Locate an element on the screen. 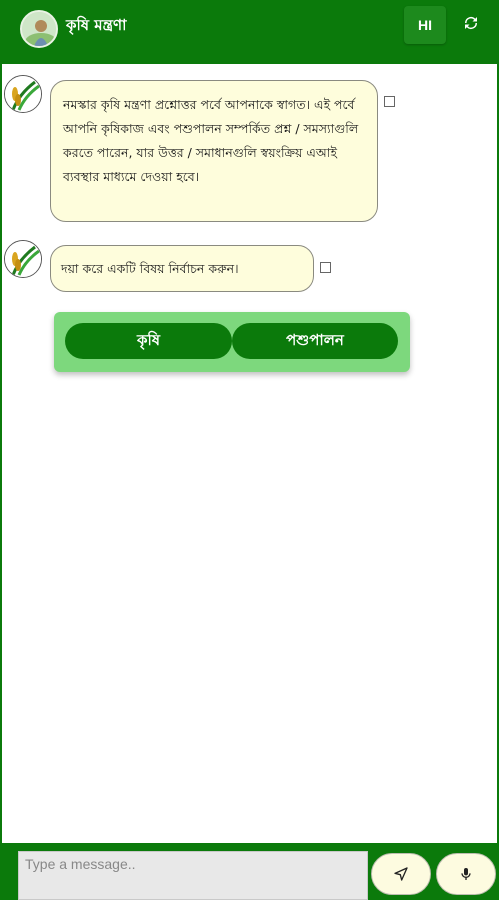 Image resolution: width=499 pixels, height=900 pixels. message-input is located at coordinates (193, 875).